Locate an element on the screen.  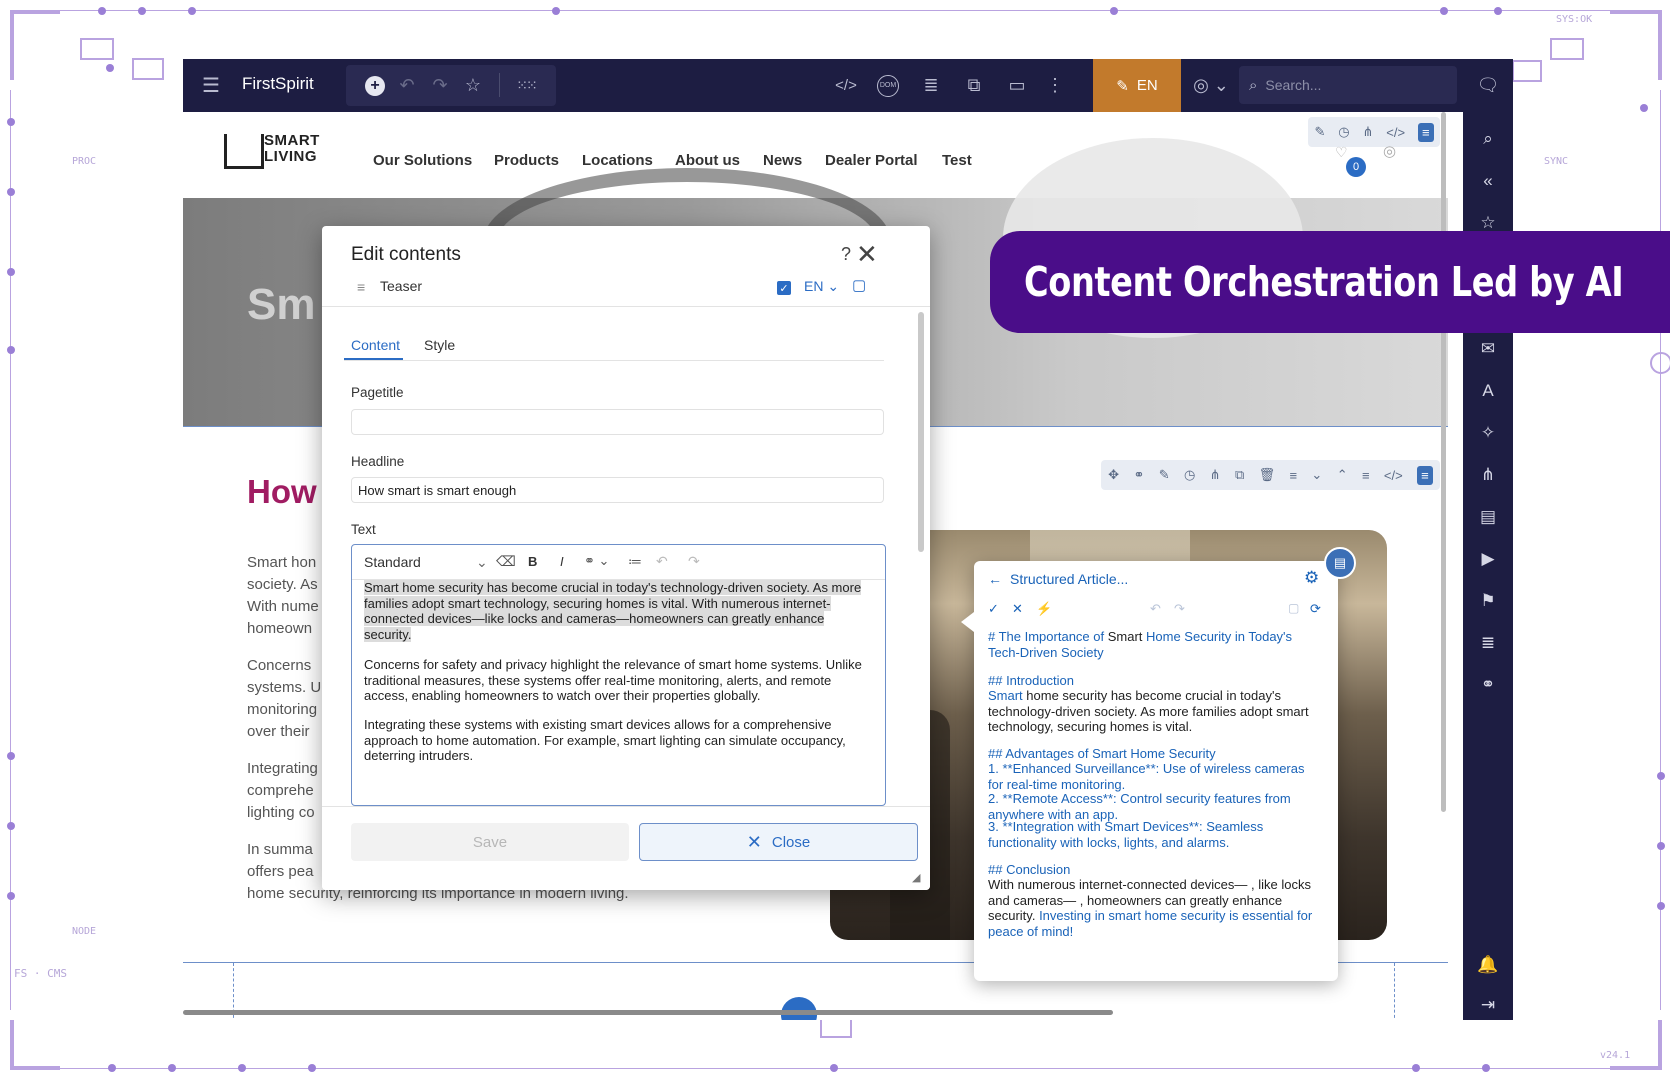
list-icon: ≔ is located at coordinates (635, 561).